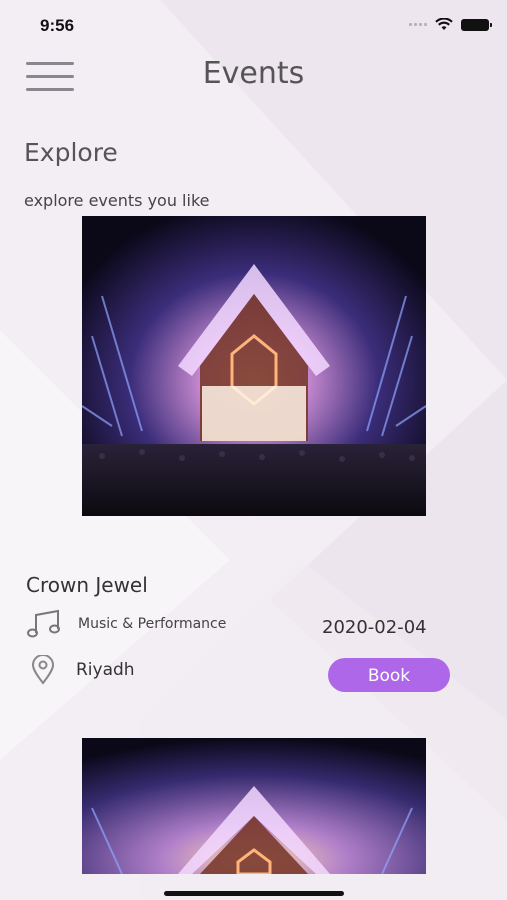 The width and height of the screenshot is (507, 900). What do you see at coordinates (117, 200) in the screenshot?
I see `explore-subtitle: explore events you like` at bounding box center [117, 200].